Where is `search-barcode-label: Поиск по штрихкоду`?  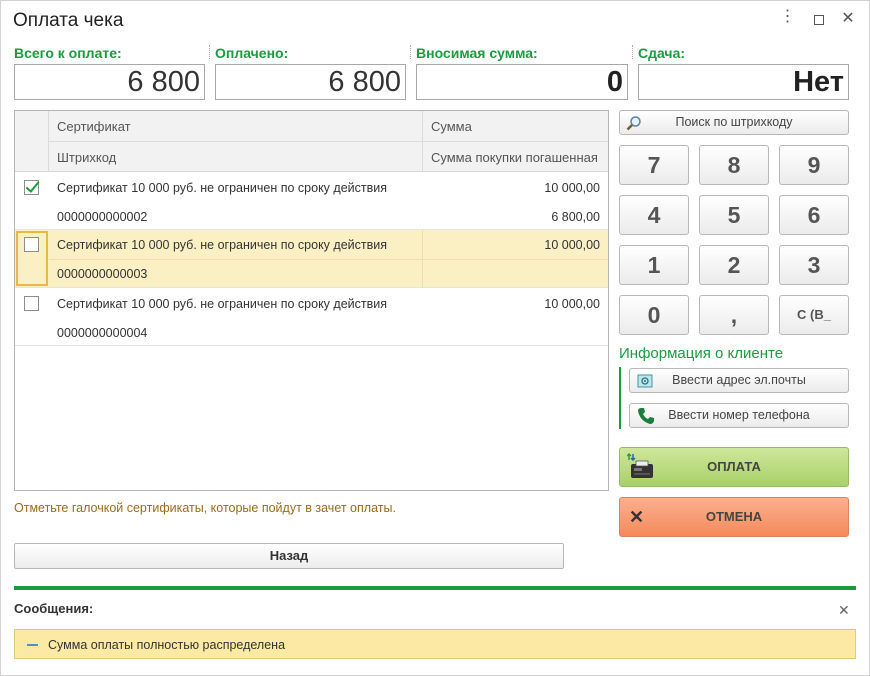 search-barcode-label: Поиск по штрихкоду is located at coordinates (734, 122).